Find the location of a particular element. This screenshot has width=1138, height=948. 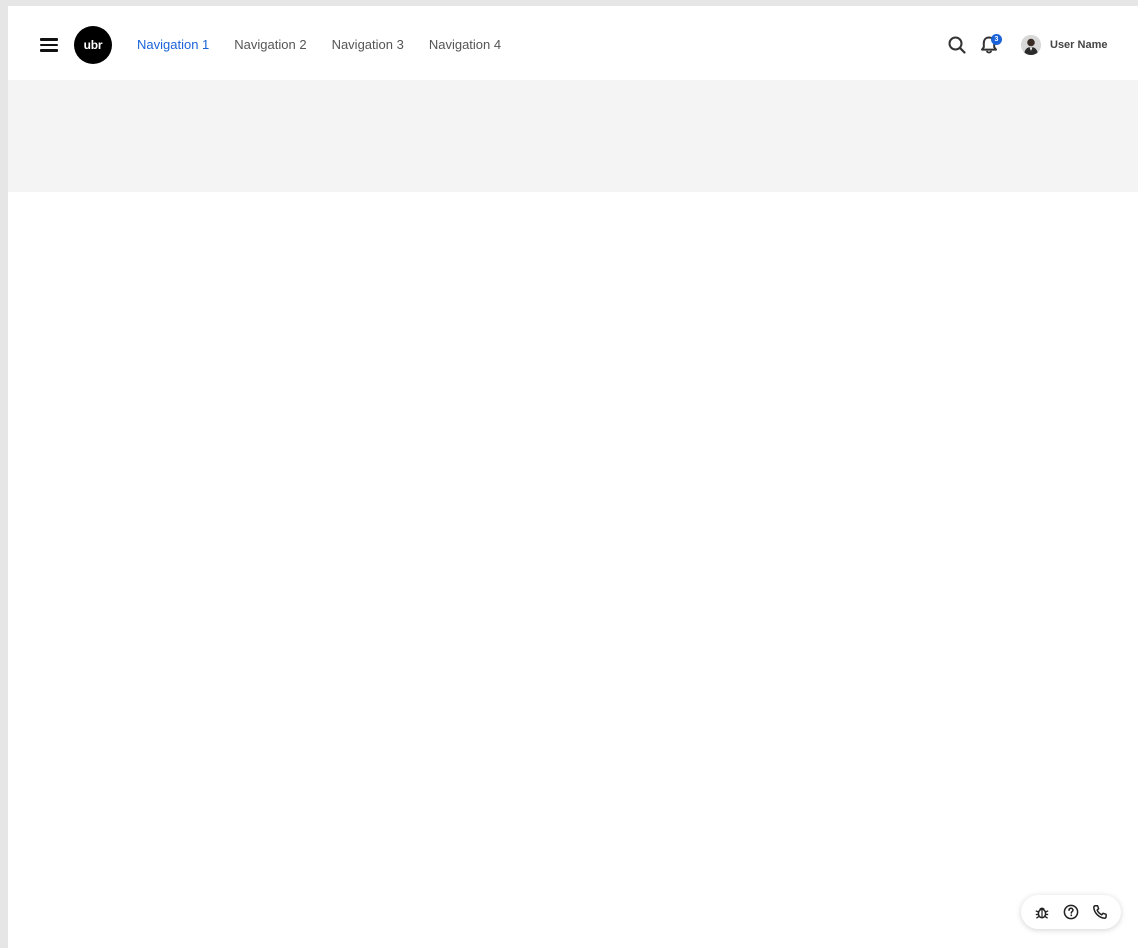

bug-icon is located at coordinates (1042, 912).